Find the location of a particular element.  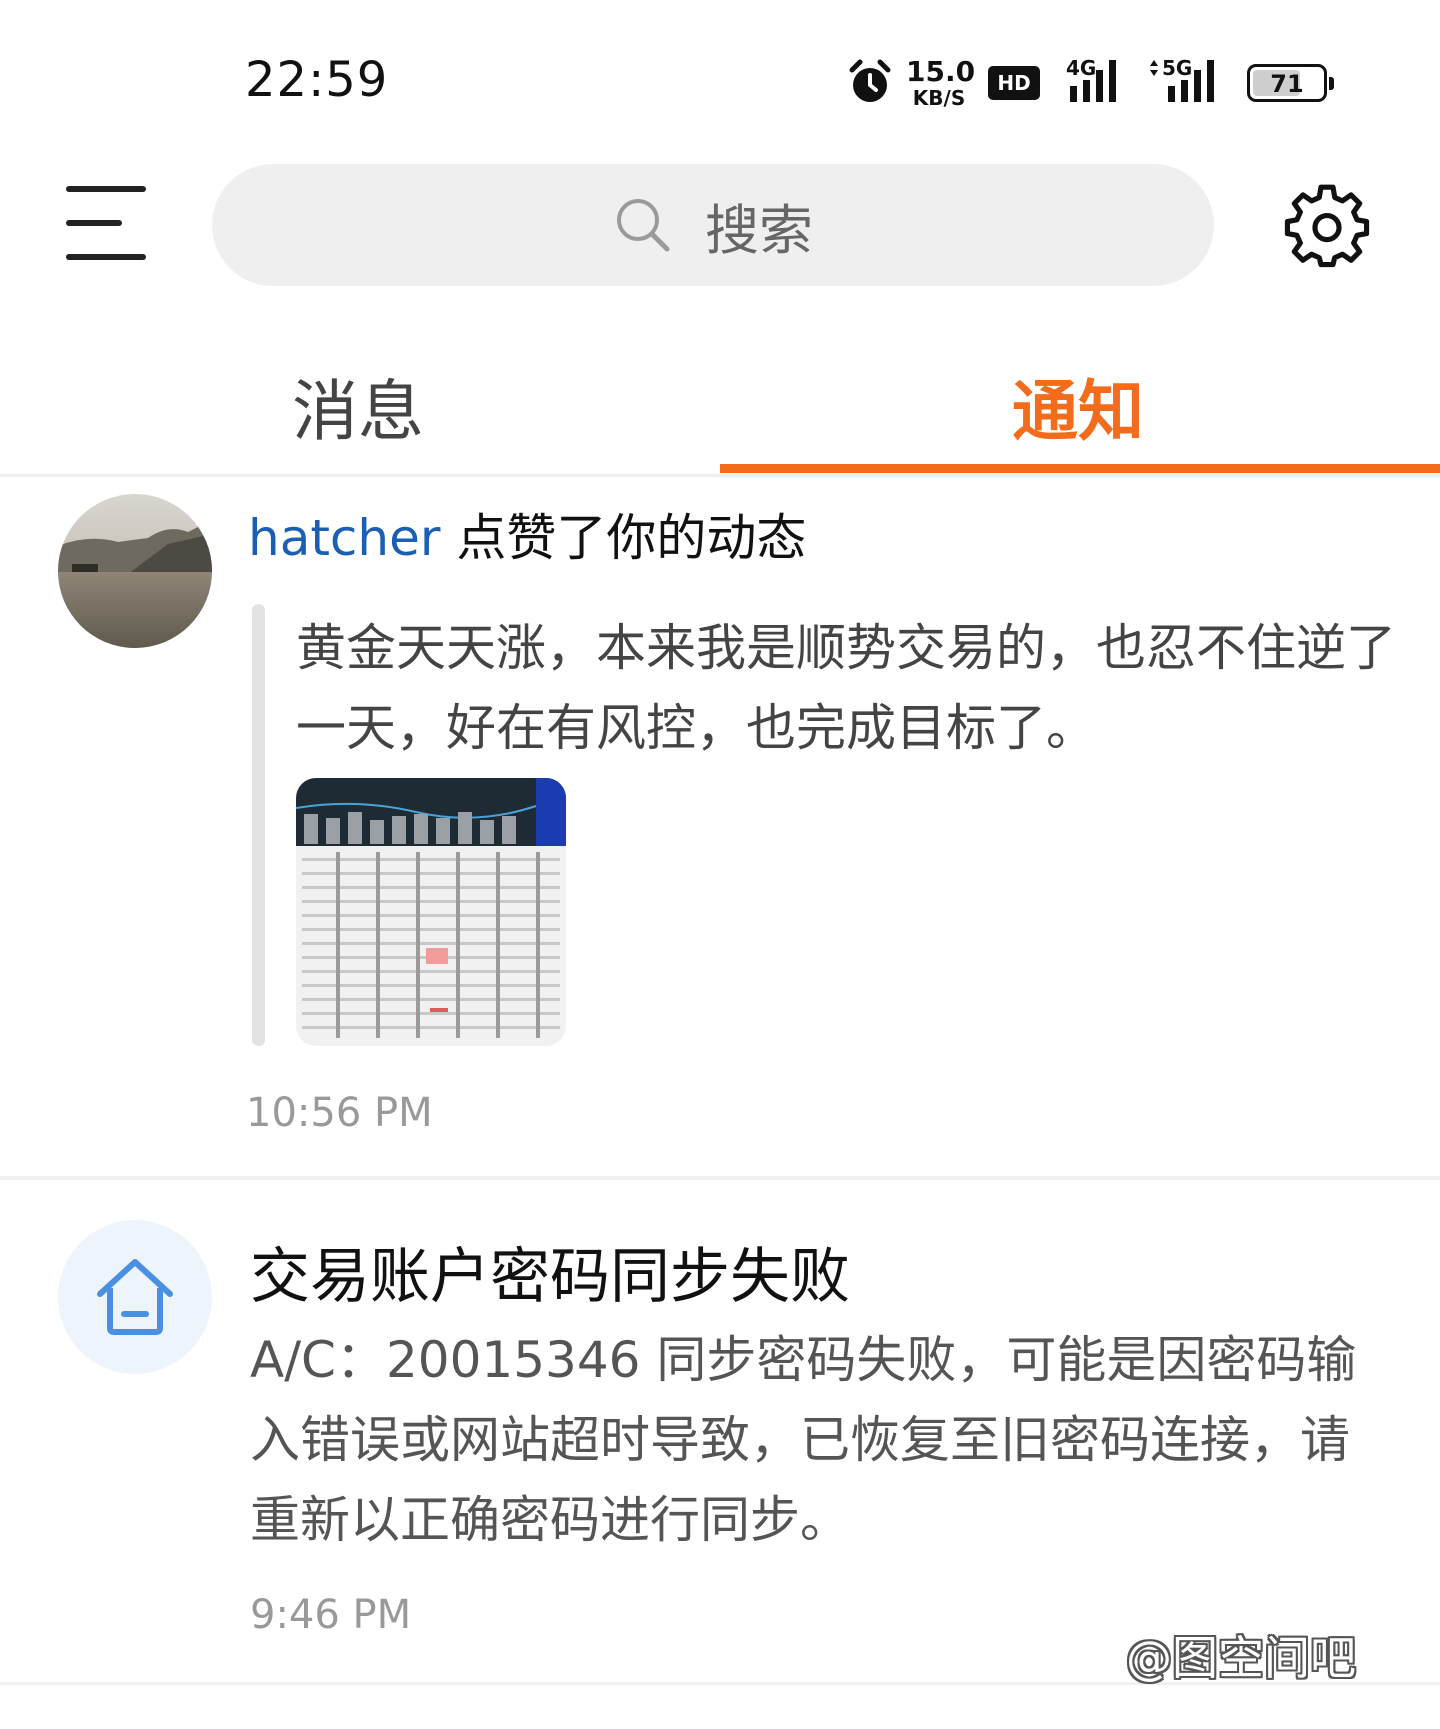

alarm-icon is located at coordinates (870, 80).